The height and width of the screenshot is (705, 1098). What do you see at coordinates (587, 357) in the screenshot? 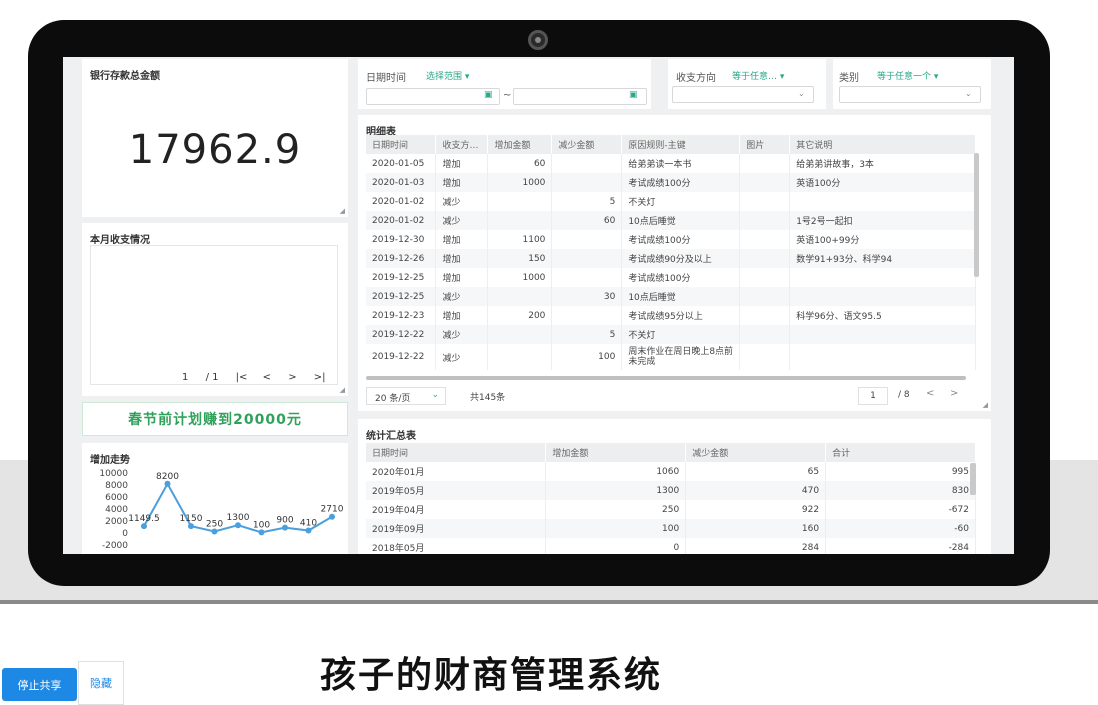
I see `table-cell: 100` at bounding box center [587, 357].